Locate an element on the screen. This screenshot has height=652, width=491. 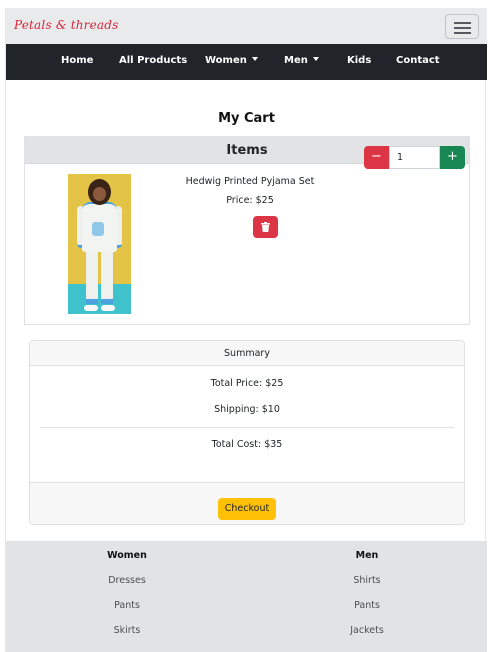
nav-label: All Products is located at coordinates (153, 60).